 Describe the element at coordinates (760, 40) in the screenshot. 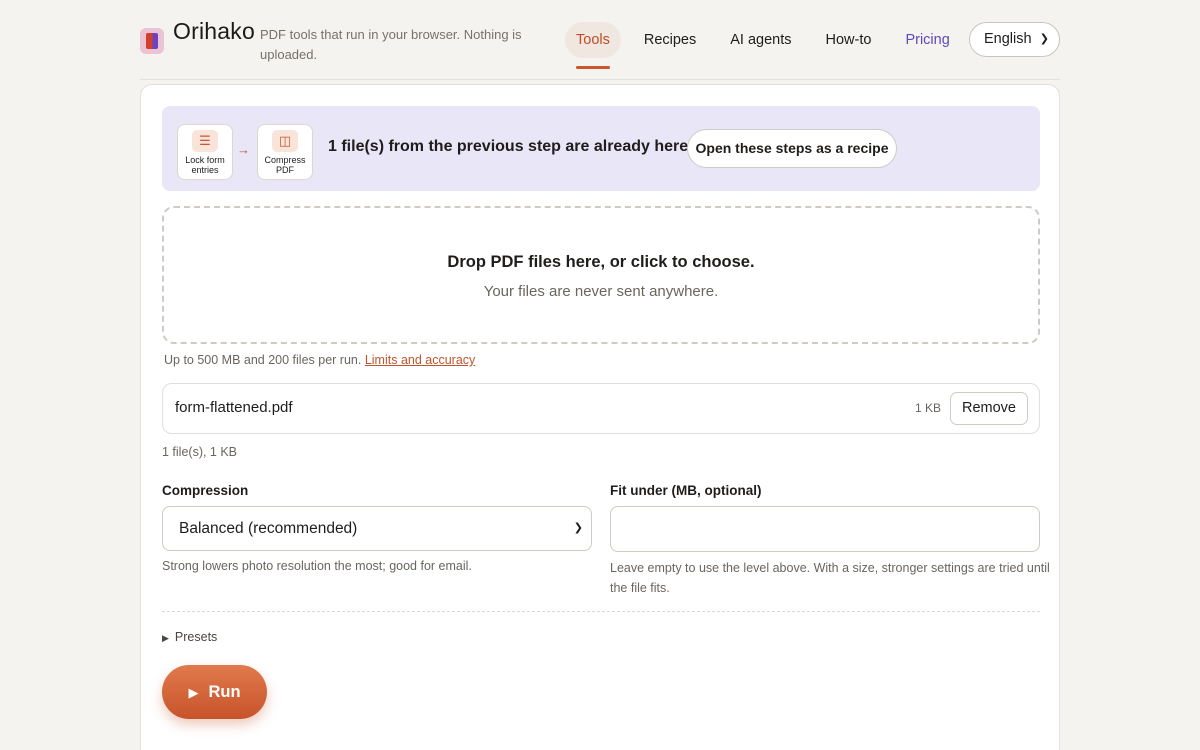

I see `nav-ai-agents: AI agents` at that location.